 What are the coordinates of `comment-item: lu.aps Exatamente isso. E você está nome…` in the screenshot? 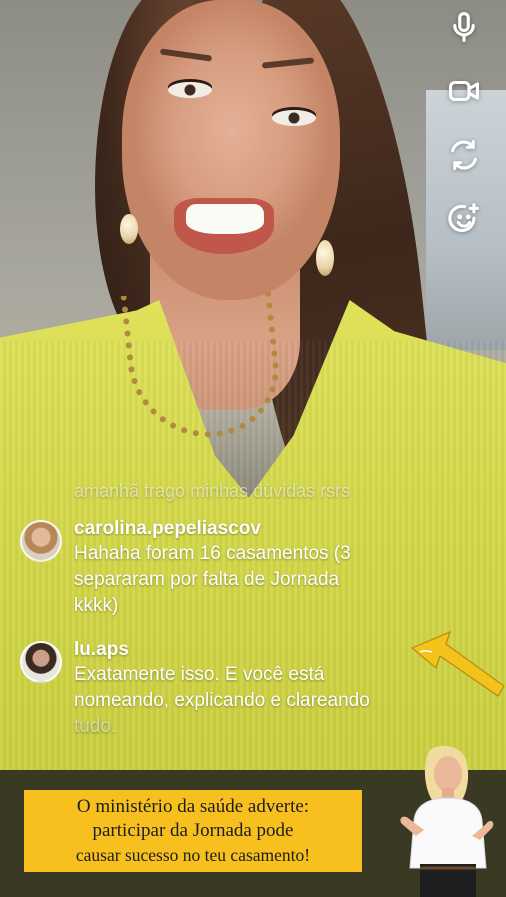 It's located at (230, 689).